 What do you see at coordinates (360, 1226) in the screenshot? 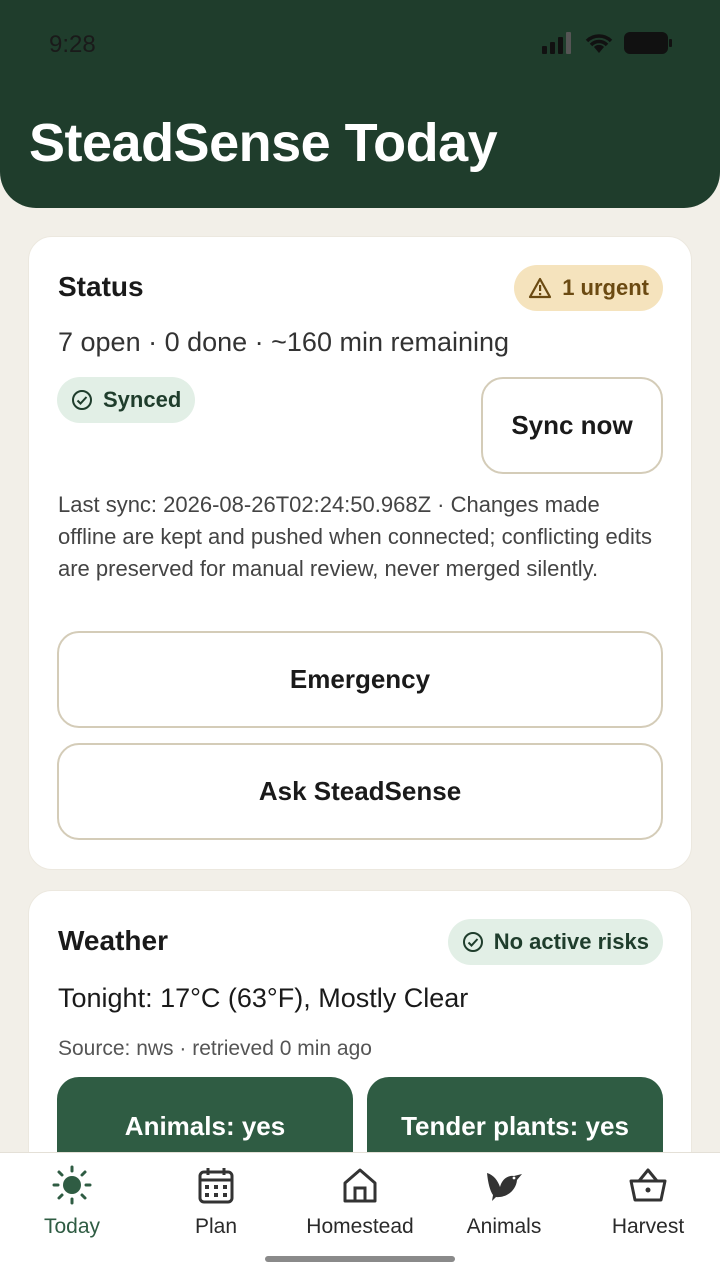
I see `nav-label: Homestead` at bounding box center [360, 1226].